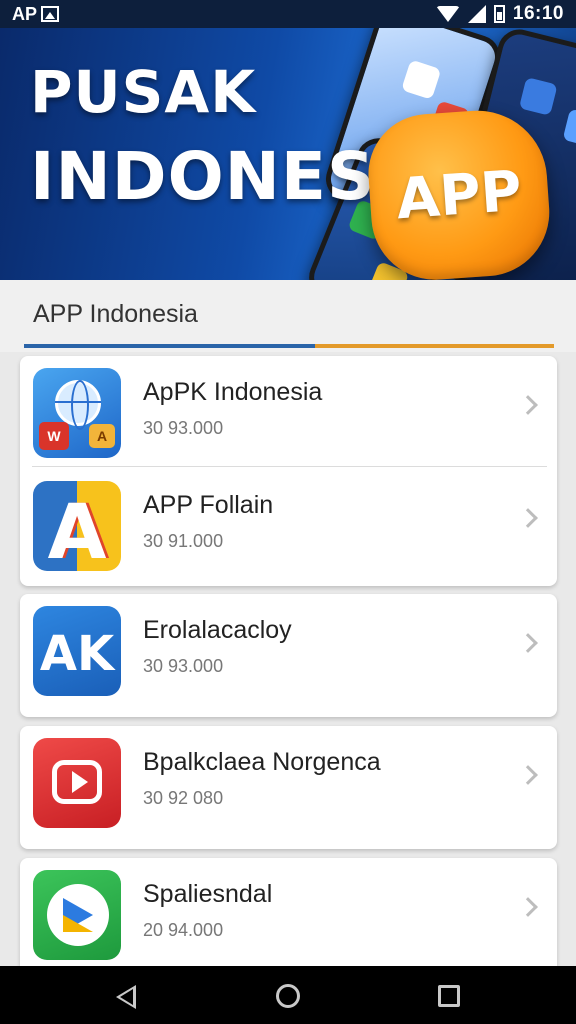 This screenshot has height=1024, width=576. What do you see at coordinates (288, 14) in the screenshot?
I see `status-bar: AP 16:10` at bounding box center [288, 14].